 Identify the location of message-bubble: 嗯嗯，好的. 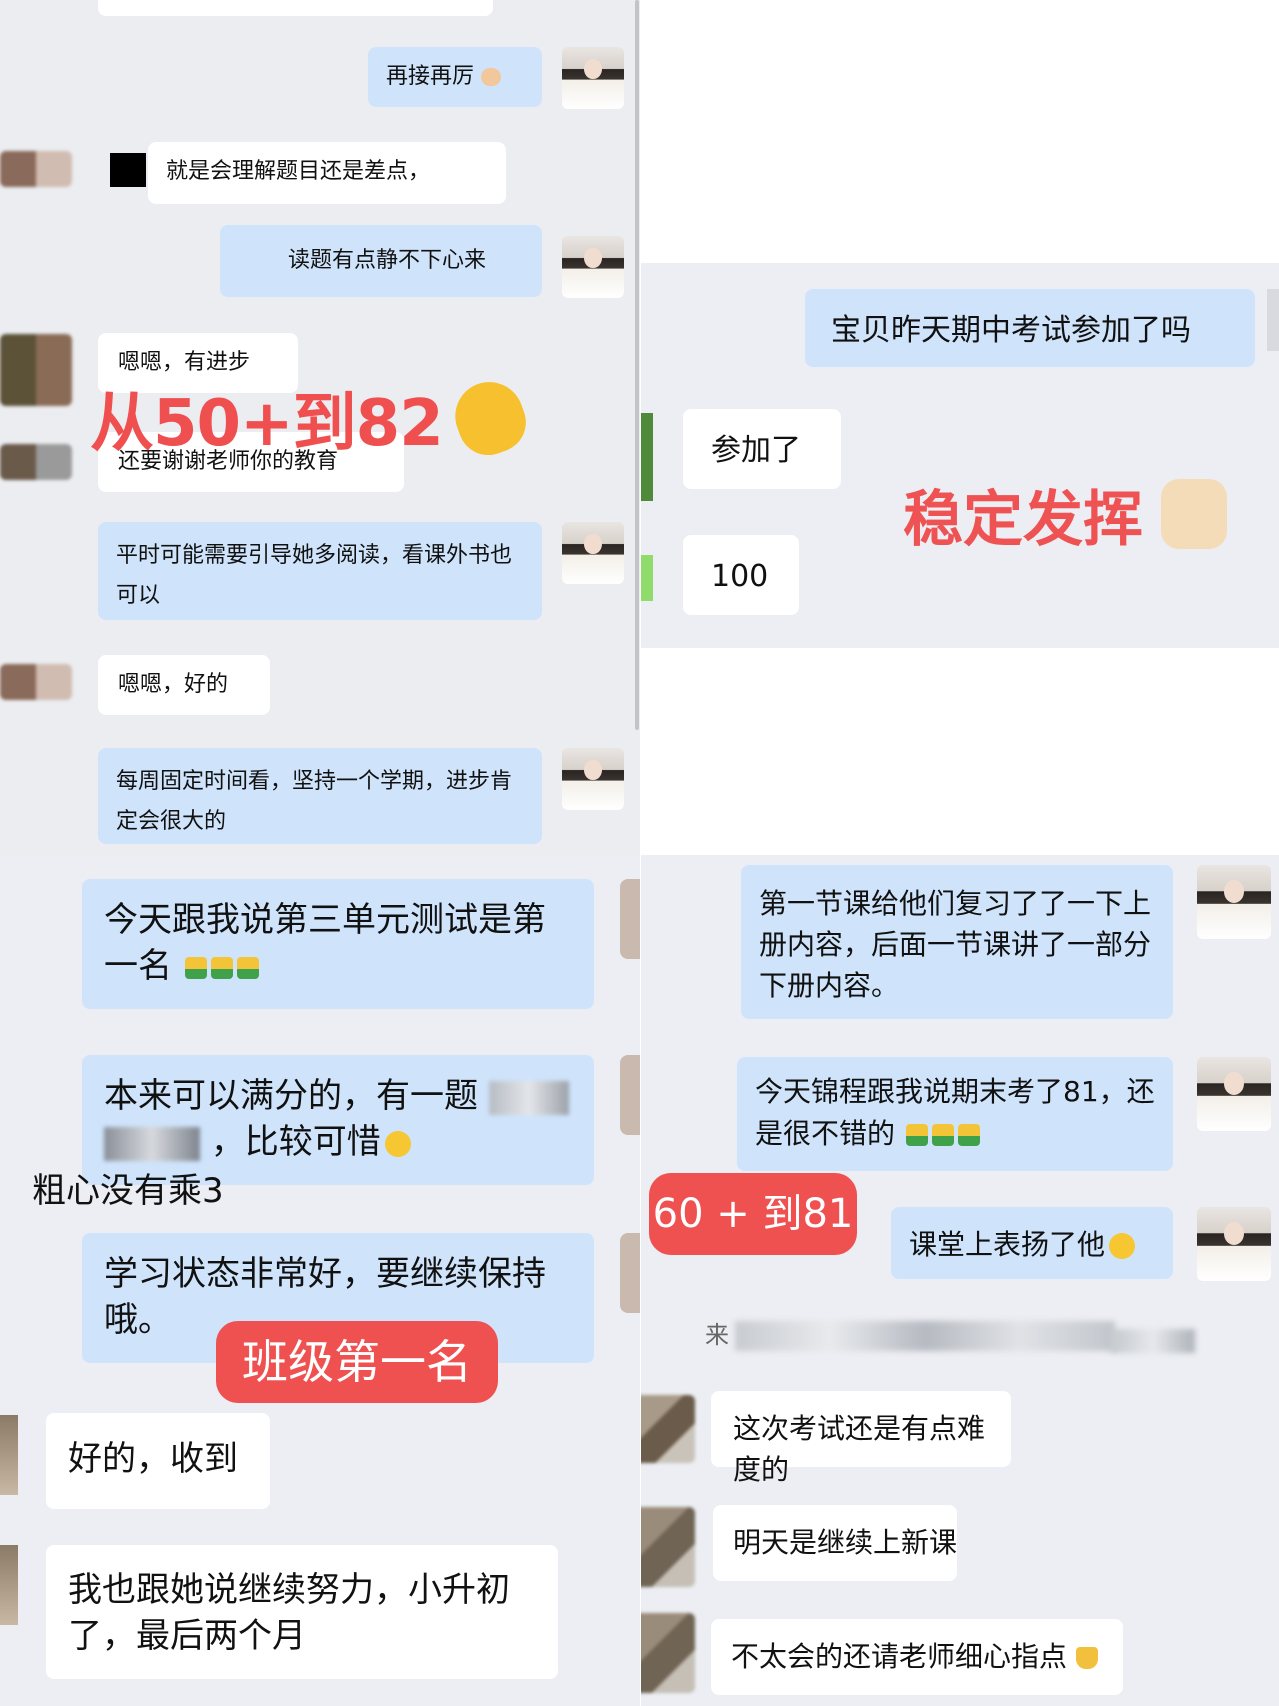
(184, 685).